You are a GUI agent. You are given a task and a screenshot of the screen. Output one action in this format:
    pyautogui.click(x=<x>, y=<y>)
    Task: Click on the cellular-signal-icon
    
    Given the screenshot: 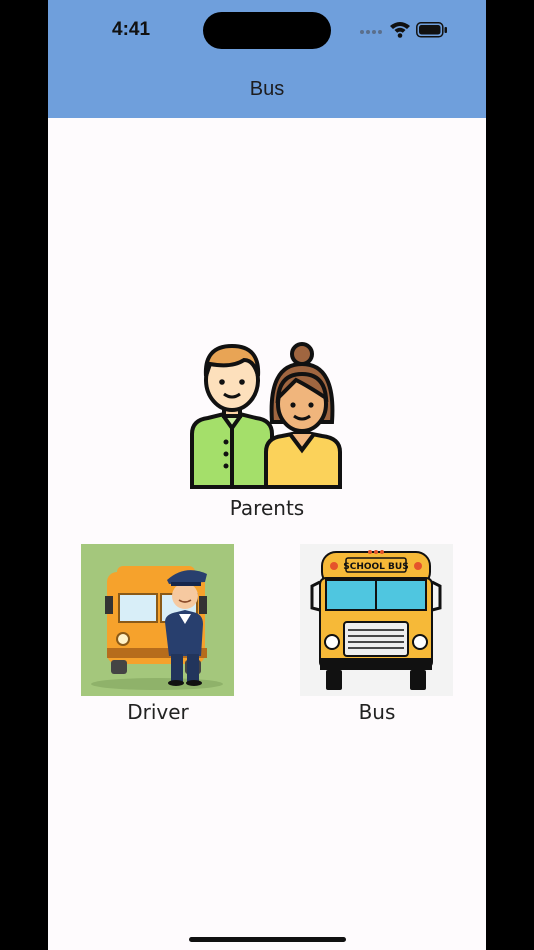 What is the action you would take?
    pyautogui.click(x=371, y=32)
    